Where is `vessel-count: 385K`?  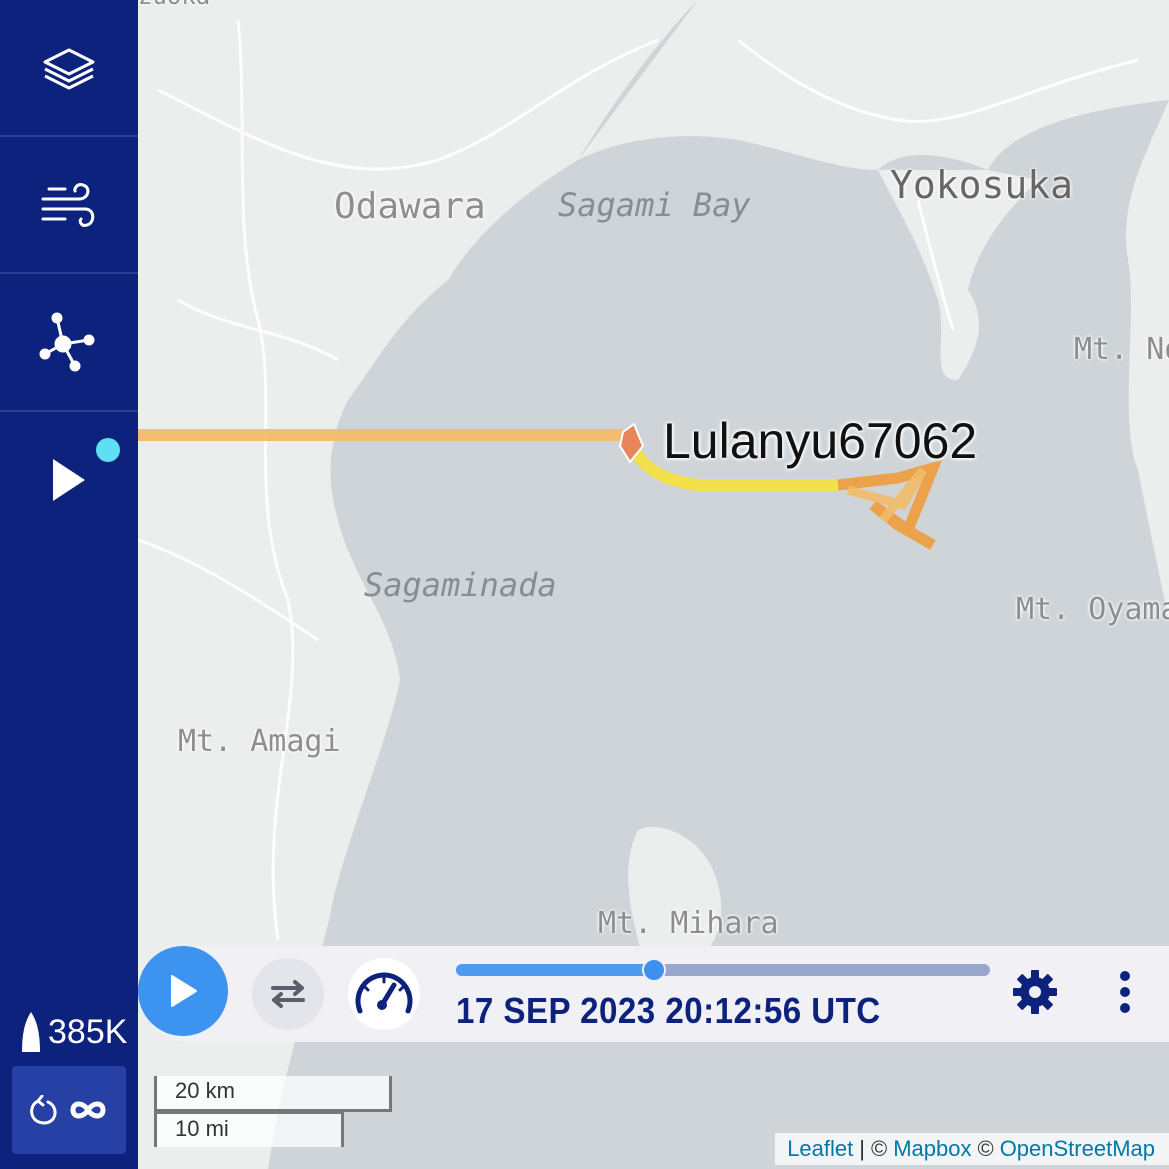
vessel-count: 385K is located at coordinates (73, 1032).